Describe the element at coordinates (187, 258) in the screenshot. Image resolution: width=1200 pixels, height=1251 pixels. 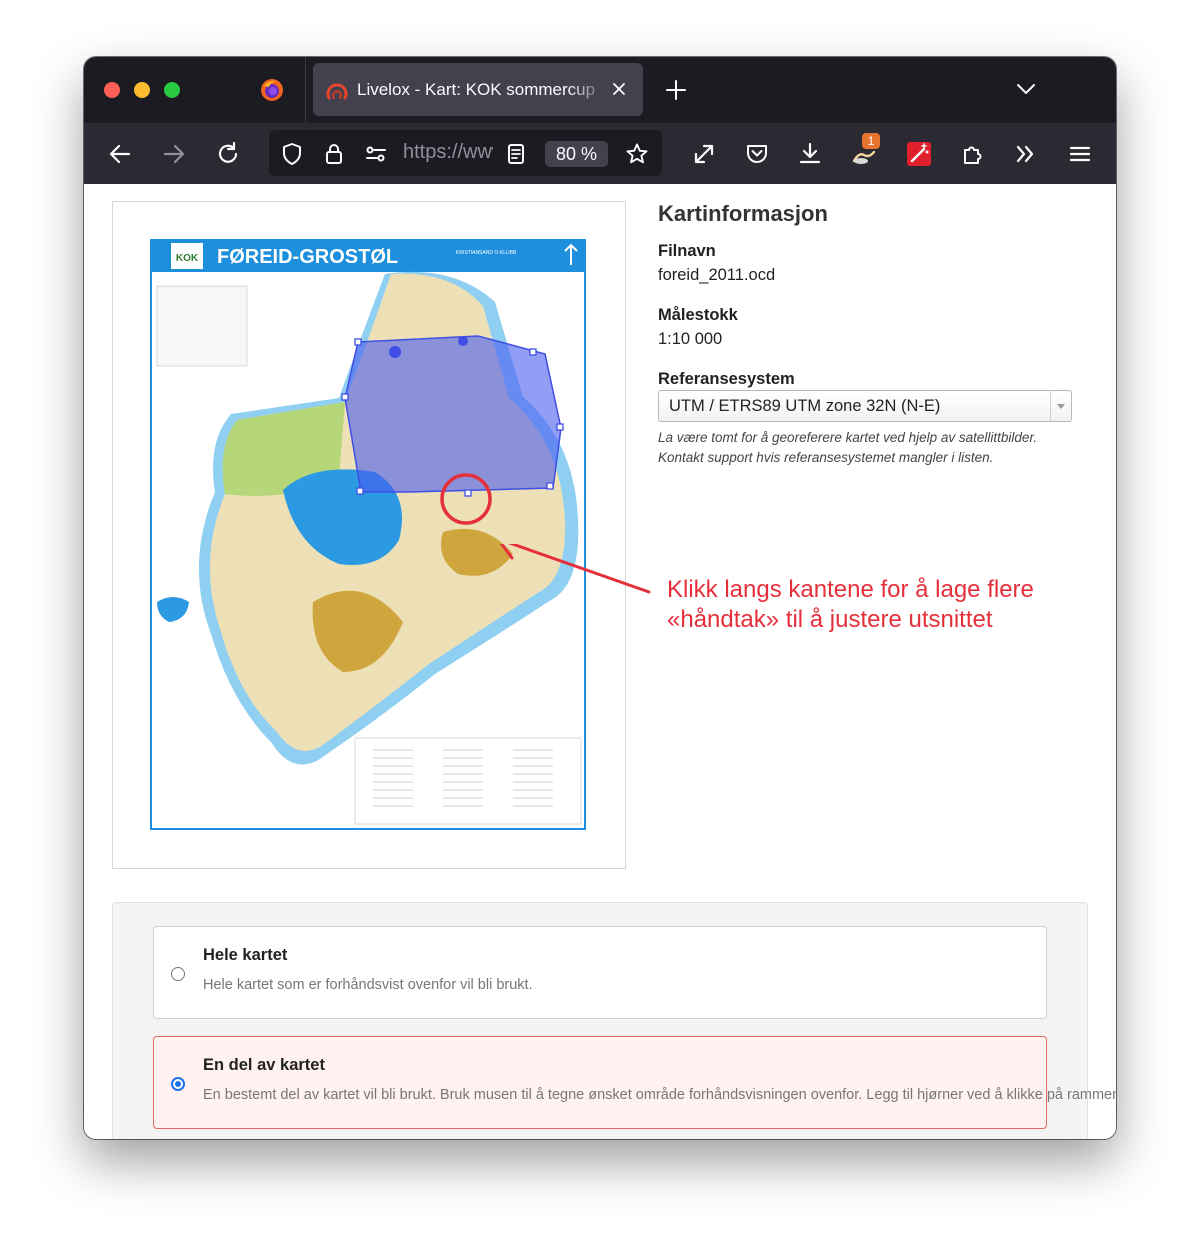
I see `club-logo-text: KOK` at that location.